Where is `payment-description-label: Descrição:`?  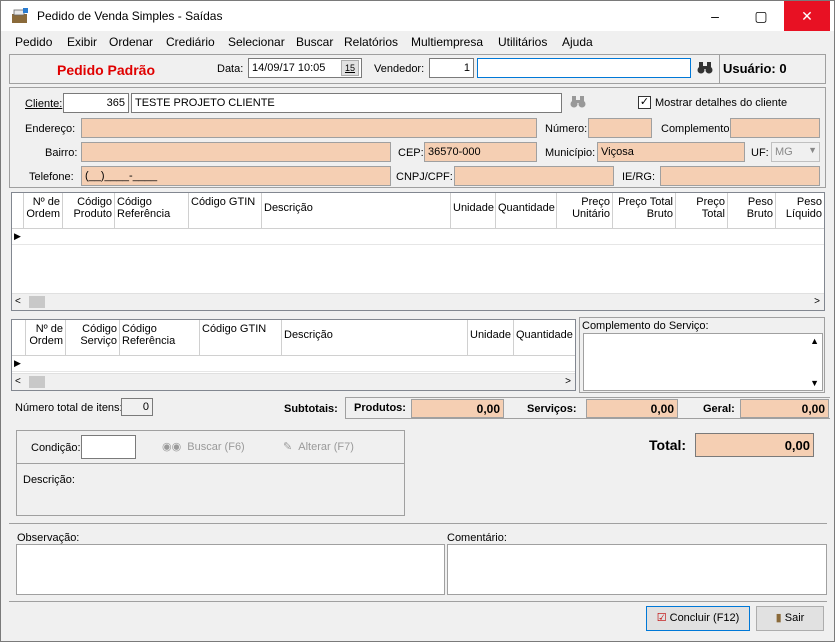
payment-description-label: Descrição: is located at coordinates (49, 480).